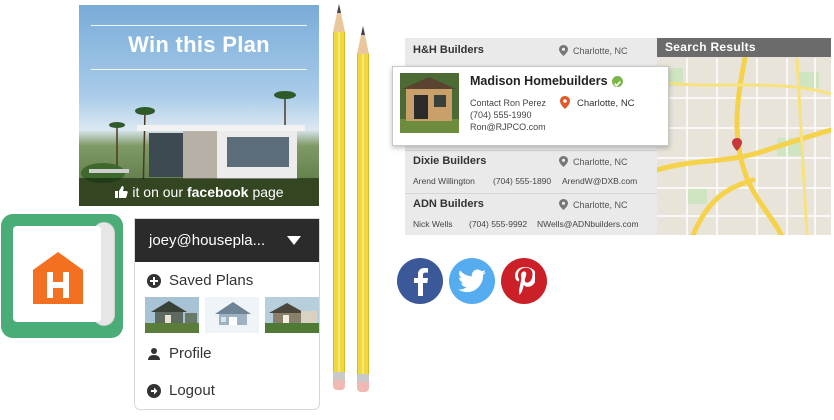 This screenshot has height=420, width=834. What do you see at coordinates (448, 204) in the screenshot?
I see `builder-name: ADN Builders` at bounding box center [448, 204].